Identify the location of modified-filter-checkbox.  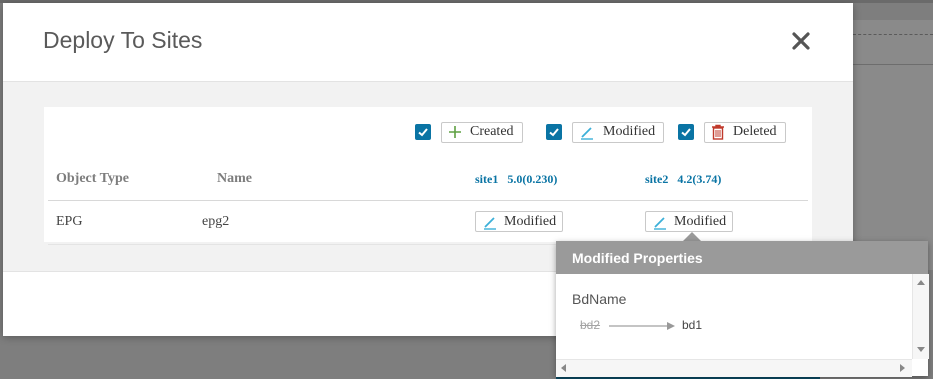
(554, 132).